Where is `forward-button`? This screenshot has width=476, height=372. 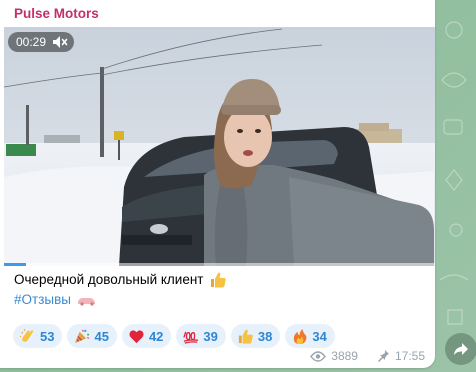
forward-button is located at coordinates (460, 349).